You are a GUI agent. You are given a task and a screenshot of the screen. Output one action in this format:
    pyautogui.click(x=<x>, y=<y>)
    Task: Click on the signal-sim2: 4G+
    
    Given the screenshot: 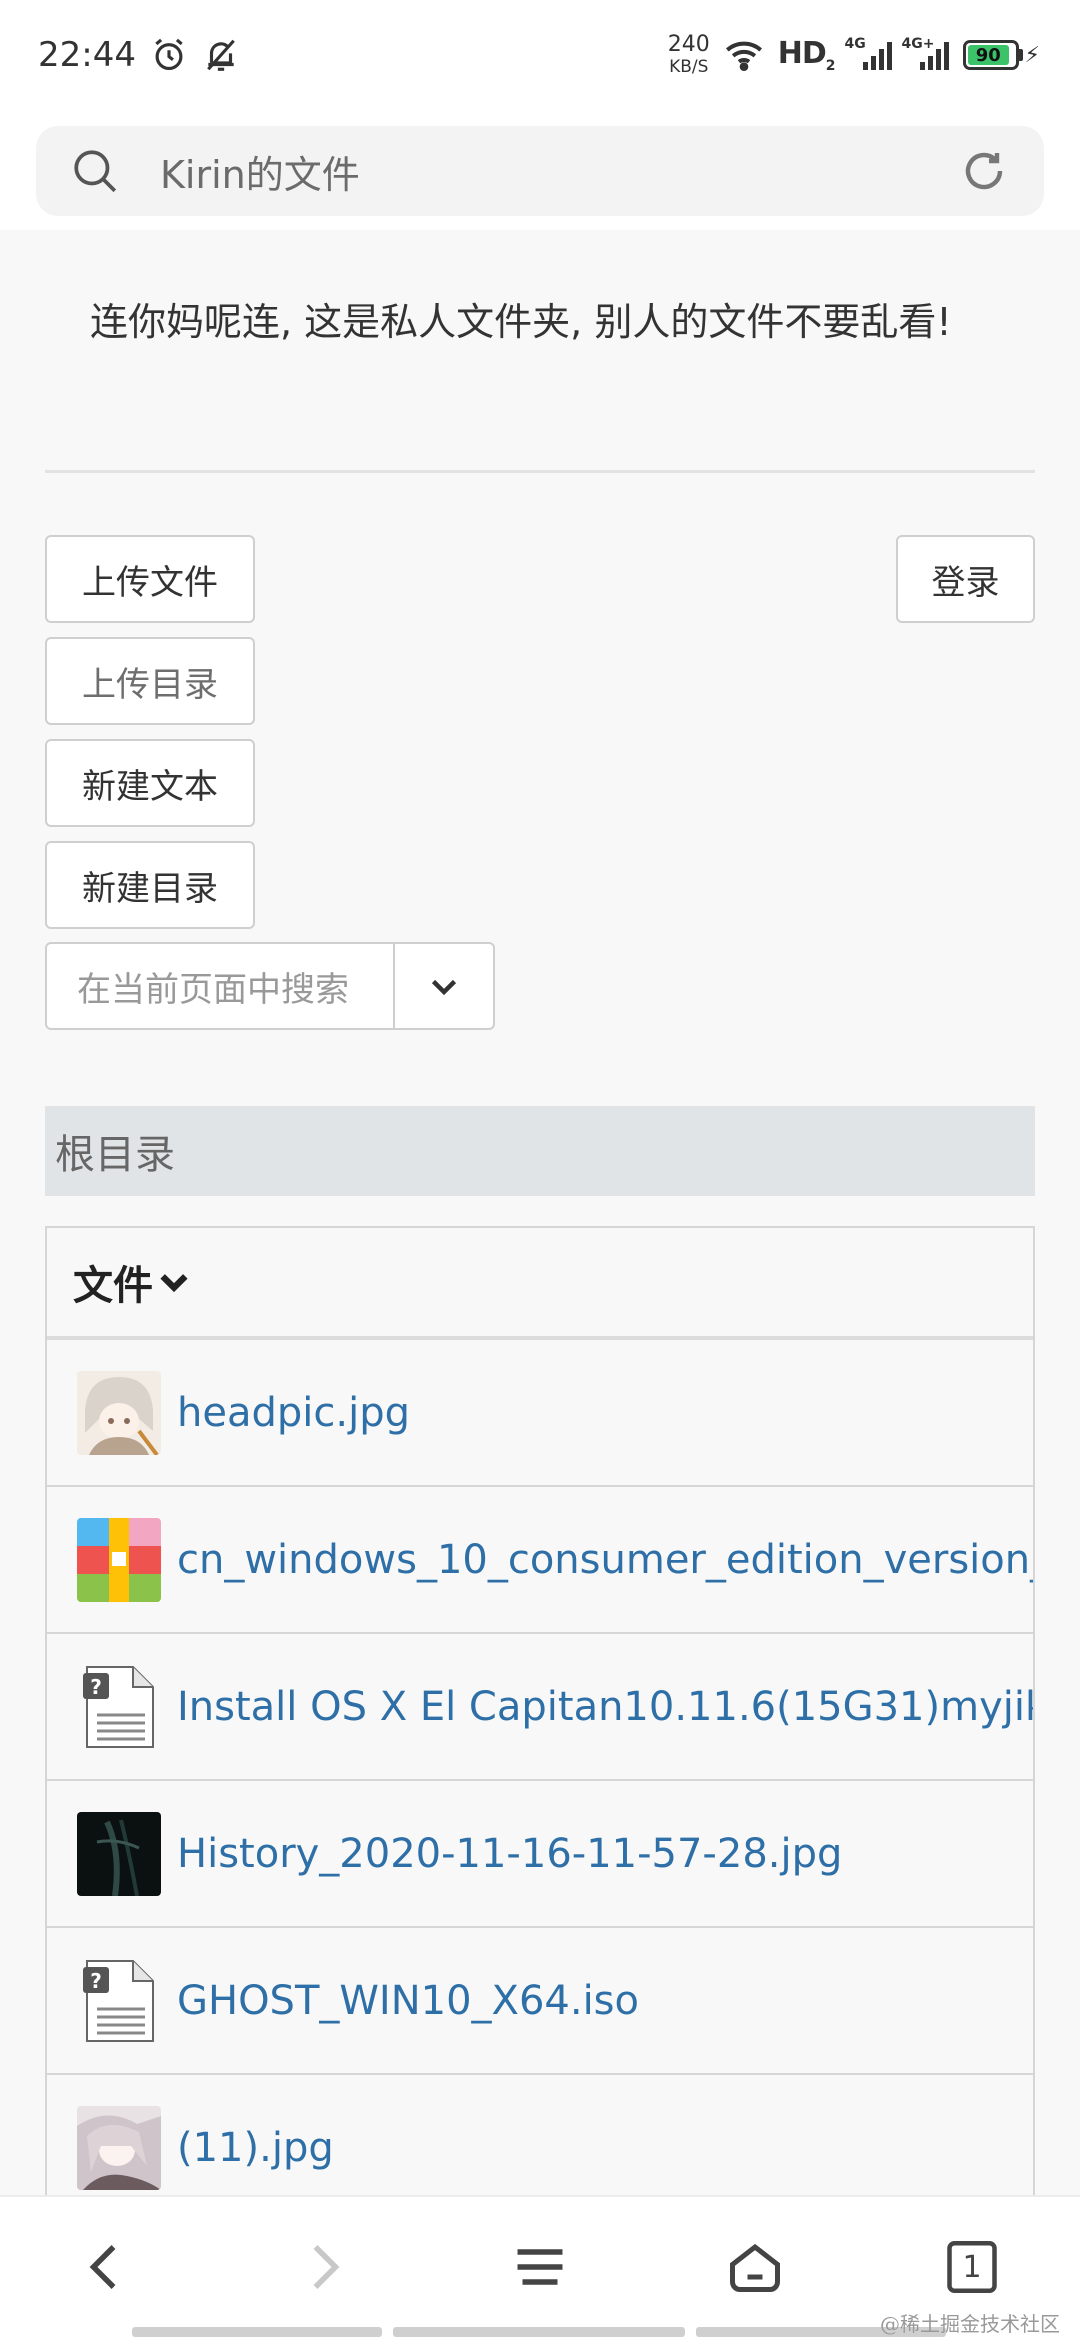 What is the action you would take?
    pyautogui.click(x=925, y=53)
    